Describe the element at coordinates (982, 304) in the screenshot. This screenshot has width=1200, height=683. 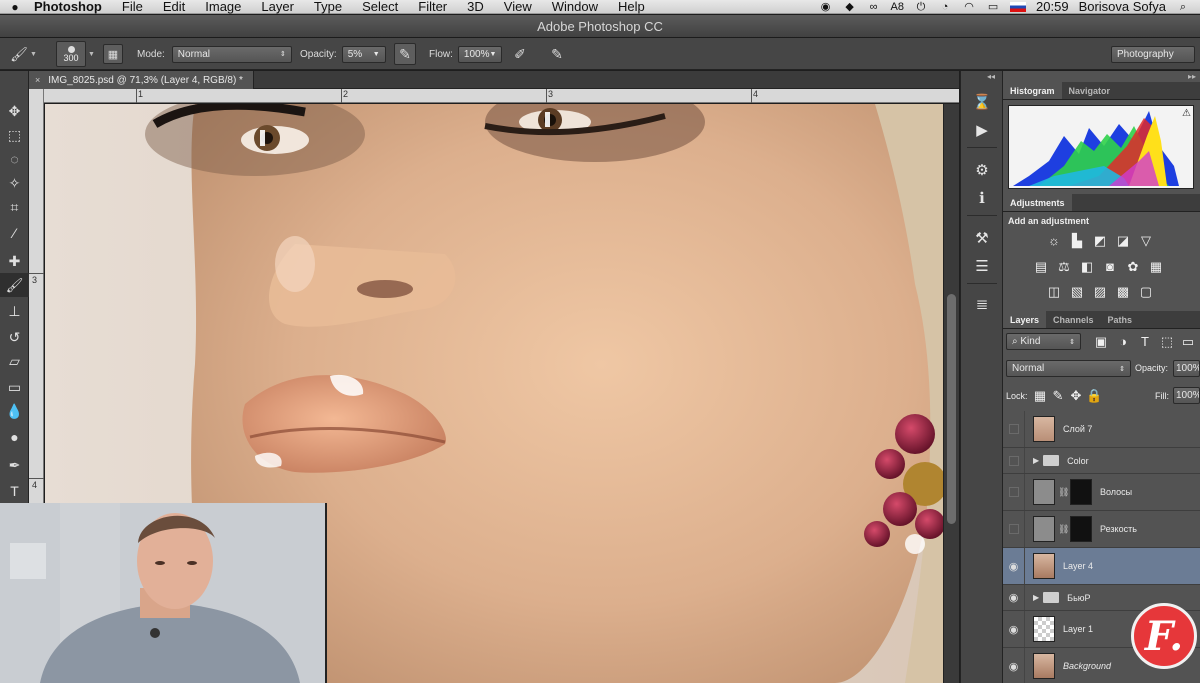
I see `layer-comps-button: ≣` at that location.